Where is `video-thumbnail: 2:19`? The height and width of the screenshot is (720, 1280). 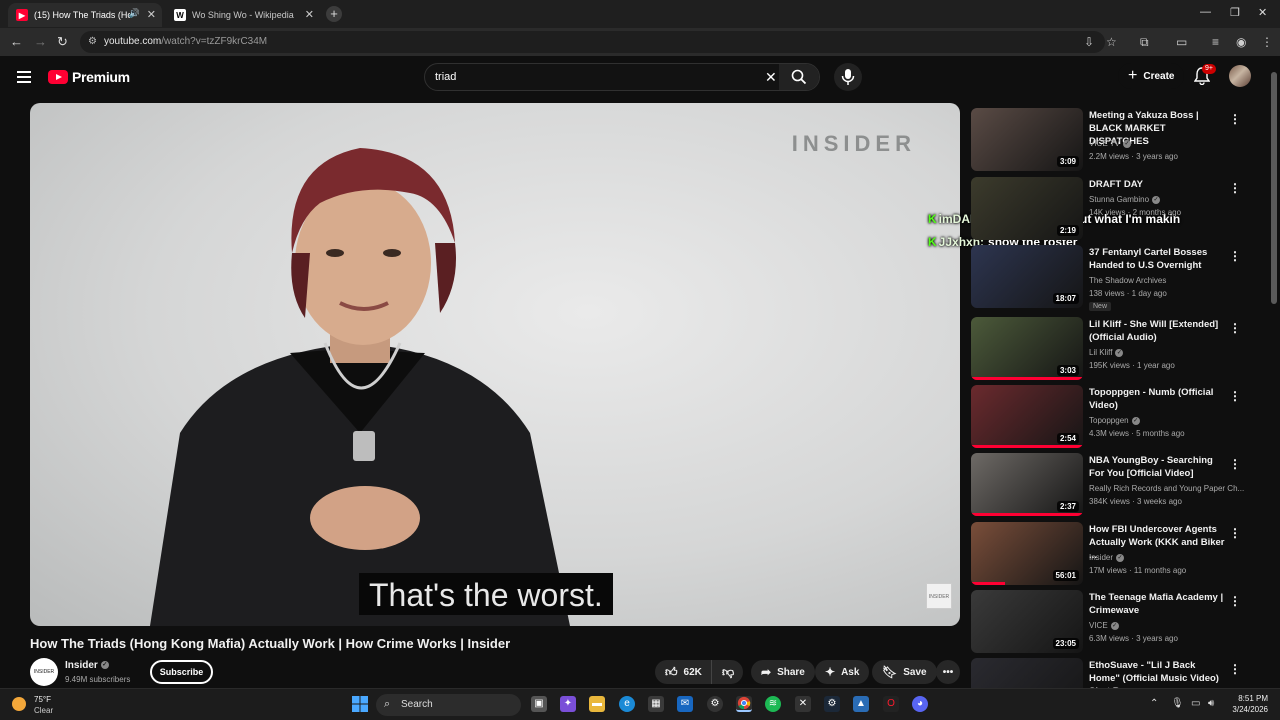 video-thumbnail: 2:19 is located at coordinates (1027, 208).